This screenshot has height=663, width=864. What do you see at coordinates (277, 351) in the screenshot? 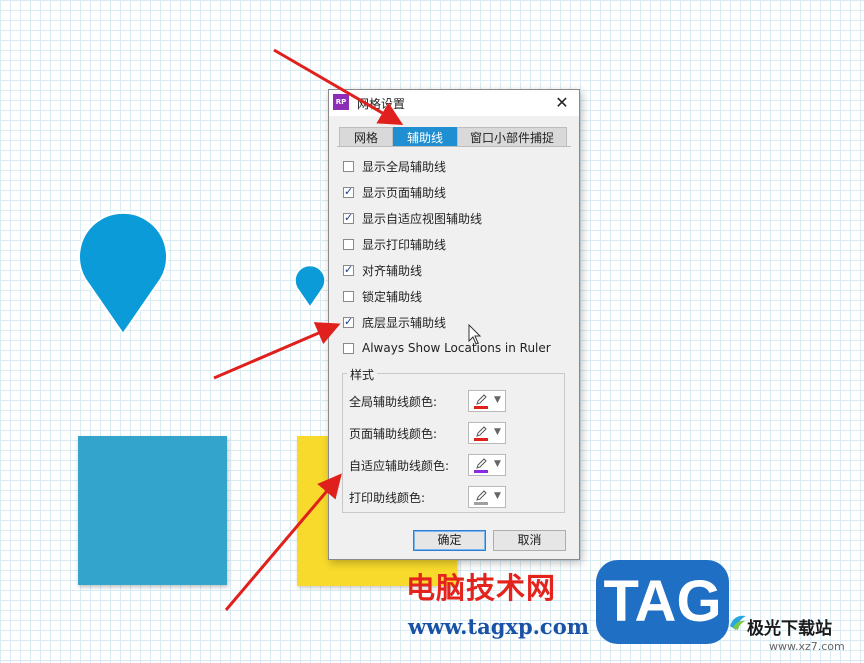
I see `arrow-to-bottom-guides-checkbox` at bounding box center [277, 351].